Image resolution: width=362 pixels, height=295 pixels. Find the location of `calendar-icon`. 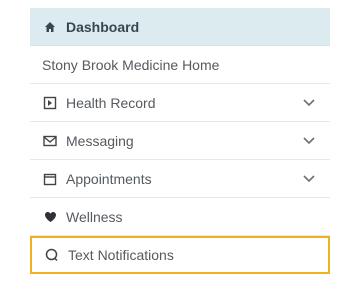

calendar-icon is located at coordinates (50, 179).